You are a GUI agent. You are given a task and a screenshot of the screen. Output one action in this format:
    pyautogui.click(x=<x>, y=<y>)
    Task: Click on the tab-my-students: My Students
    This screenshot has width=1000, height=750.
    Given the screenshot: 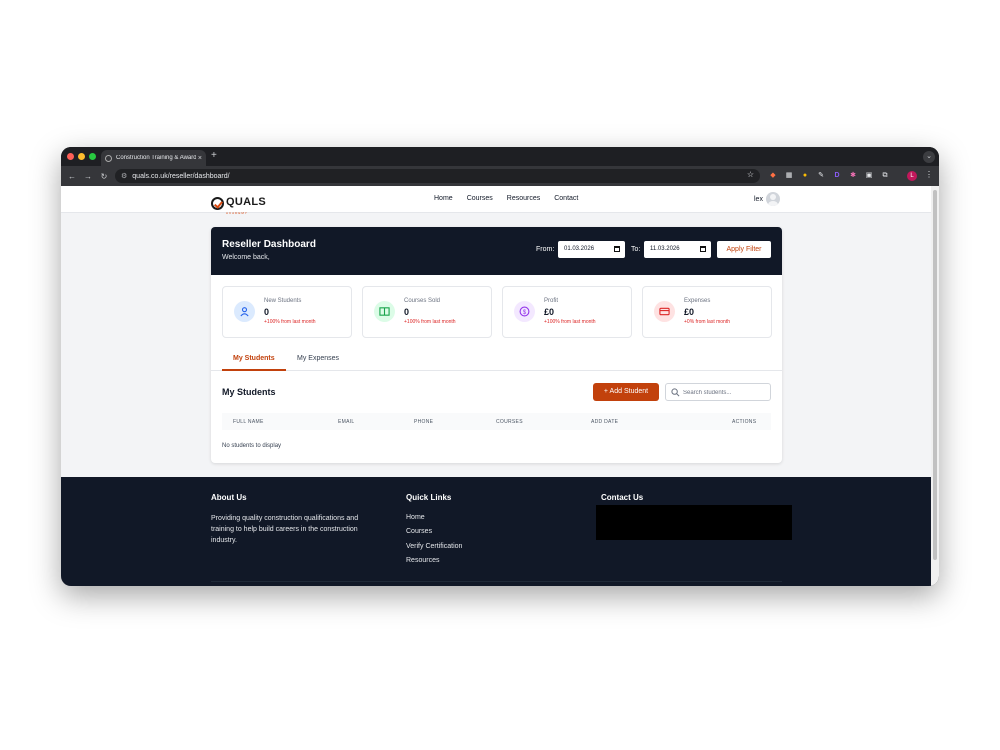 What is the action you would take?
    pyautogui.click(x=254, y=358)
    